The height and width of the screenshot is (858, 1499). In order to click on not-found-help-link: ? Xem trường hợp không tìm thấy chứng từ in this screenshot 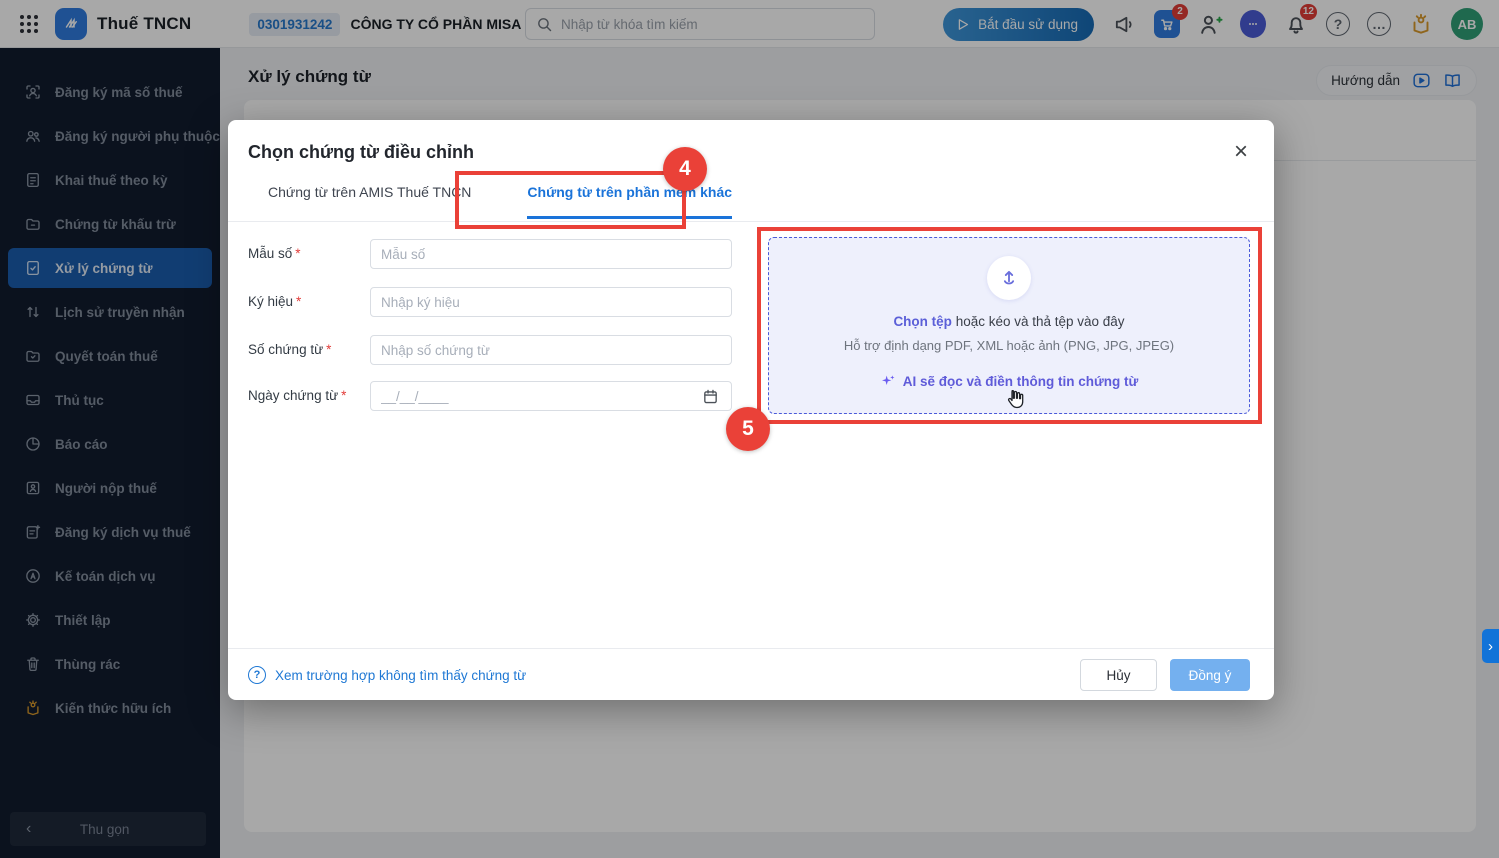, I will do `click(387, 675)`.